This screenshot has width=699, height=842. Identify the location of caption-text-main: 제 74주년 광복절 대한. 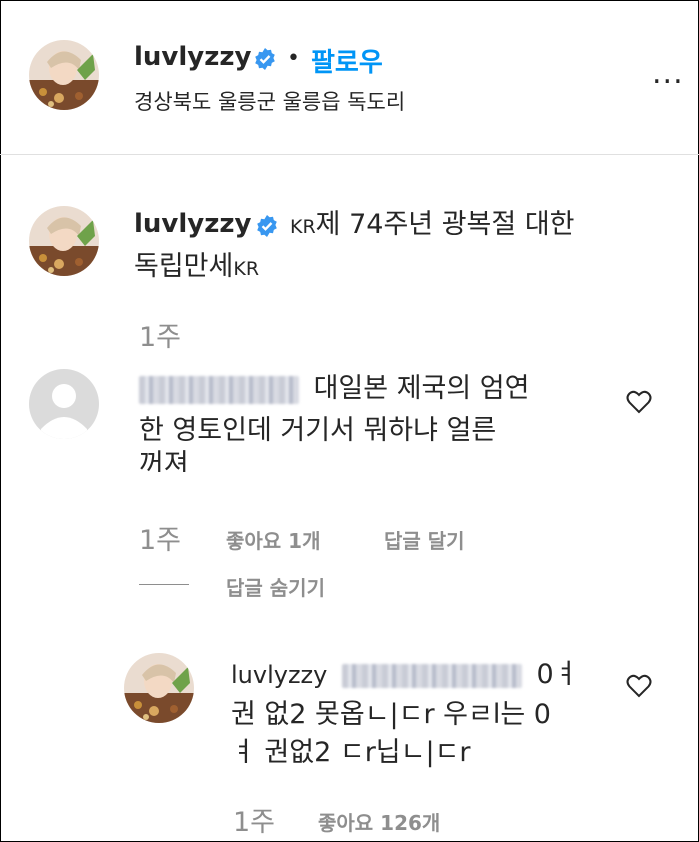
(445, 224).